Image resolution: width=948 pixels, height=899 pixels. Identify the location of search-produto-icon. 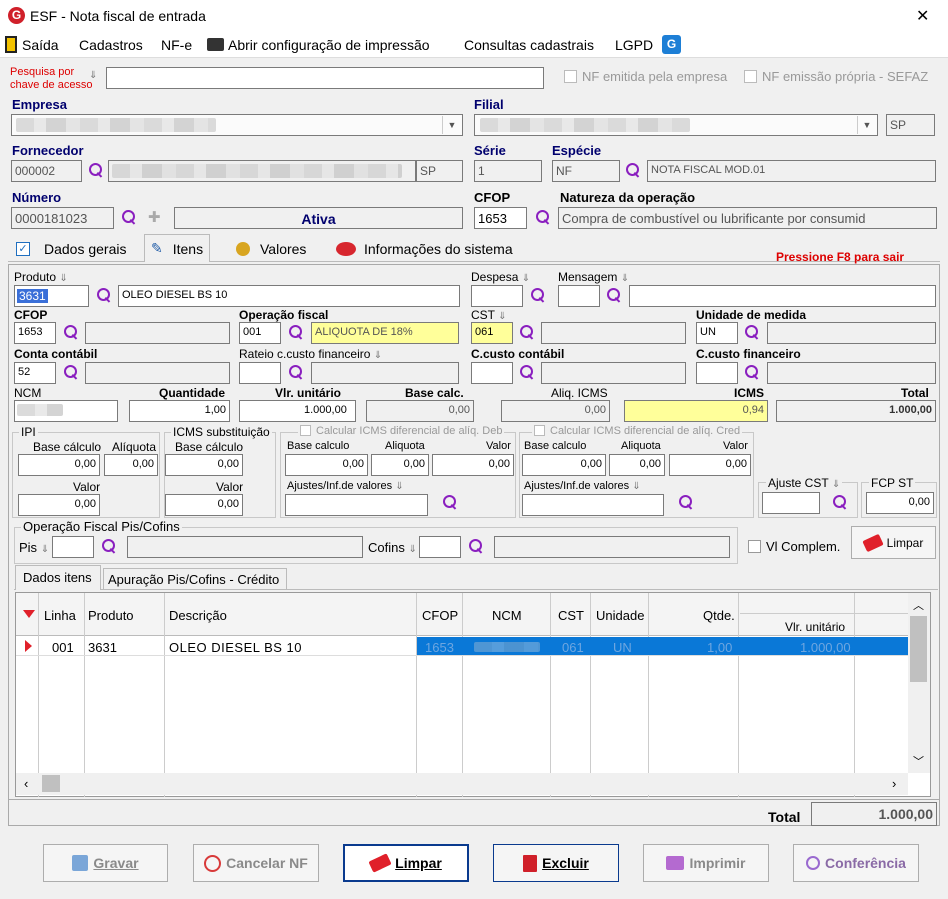
(104, 295).